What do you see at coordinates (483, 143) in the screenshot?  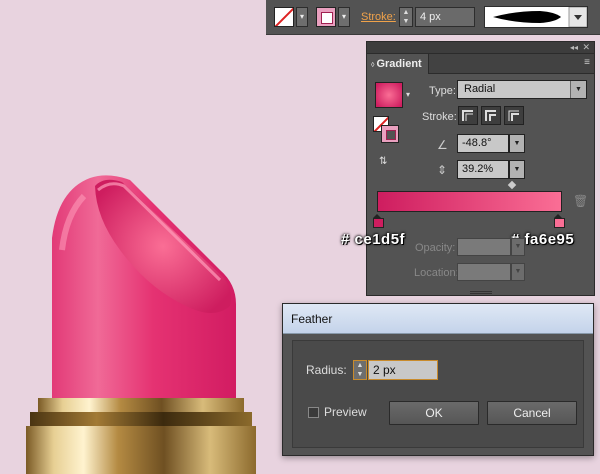 I see `angle-input: -48.8°` at bounding box center [483, 143].